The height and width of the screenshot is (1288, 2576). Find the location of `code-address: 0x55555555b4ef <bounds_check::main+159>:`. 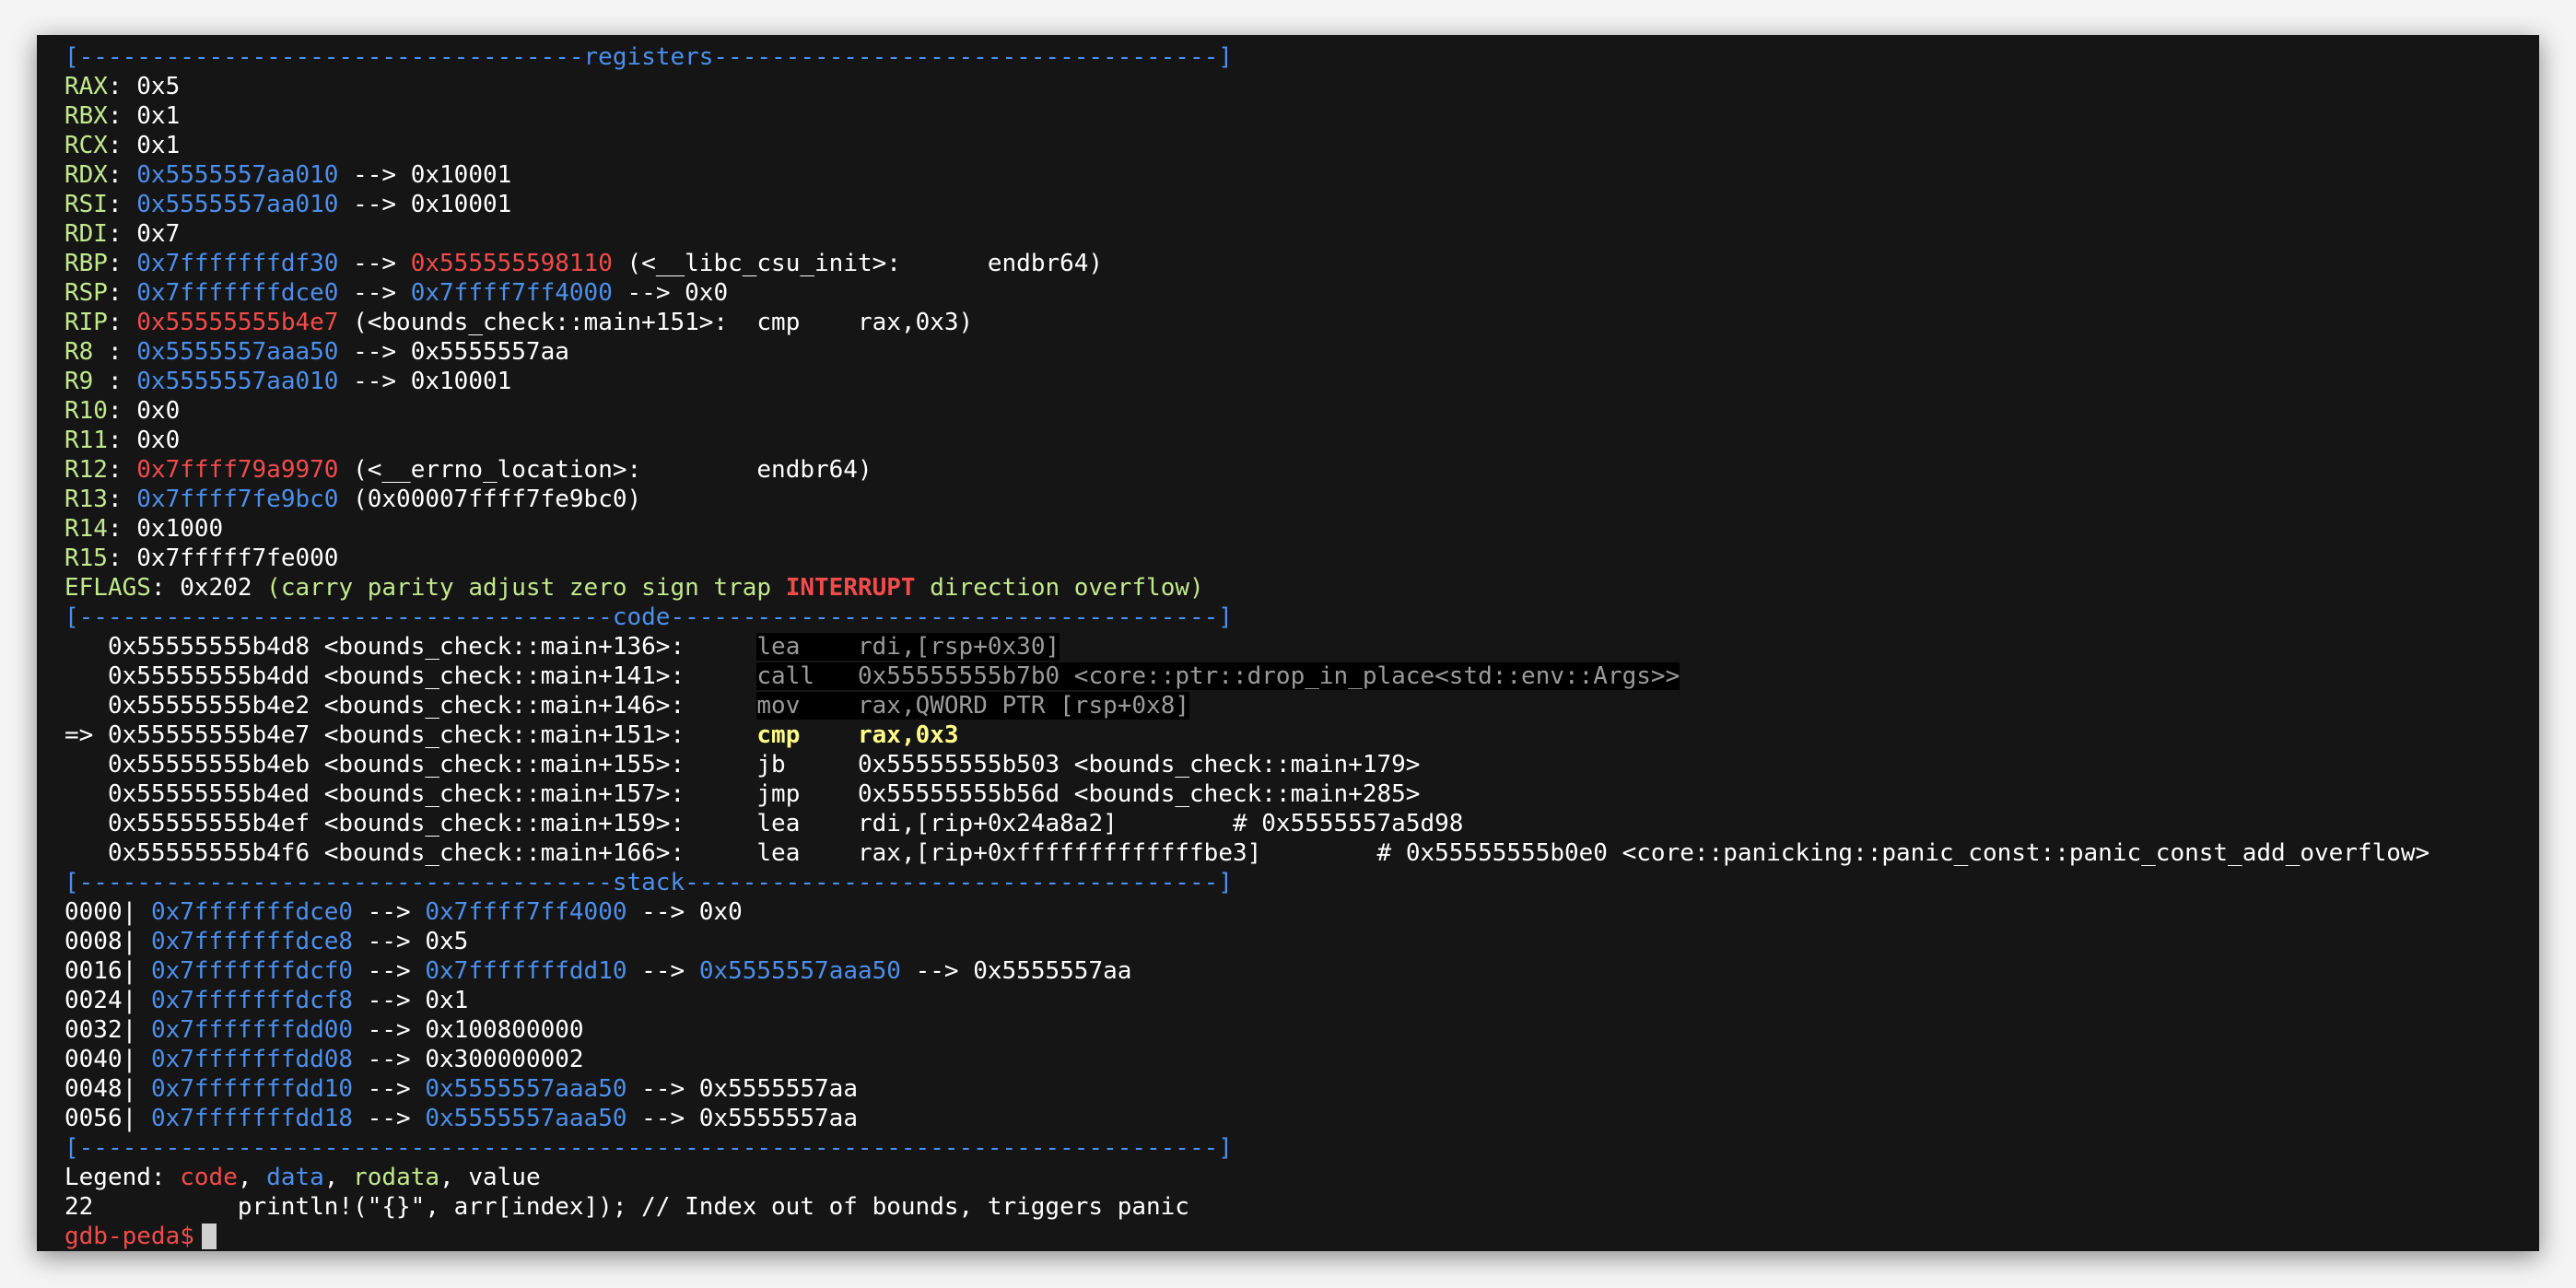

code-address: 0x55555555b4ef <bounds_check::main+159>: is located at coordinates (396, 823).